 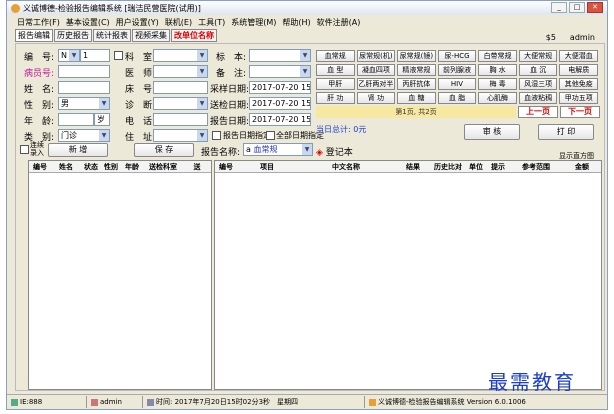 What do you see at coordinates (88, 22) in the screenshot?
I see `menu-item-basic-settings: 基本设置(C)` at bounding box center [88, 22].